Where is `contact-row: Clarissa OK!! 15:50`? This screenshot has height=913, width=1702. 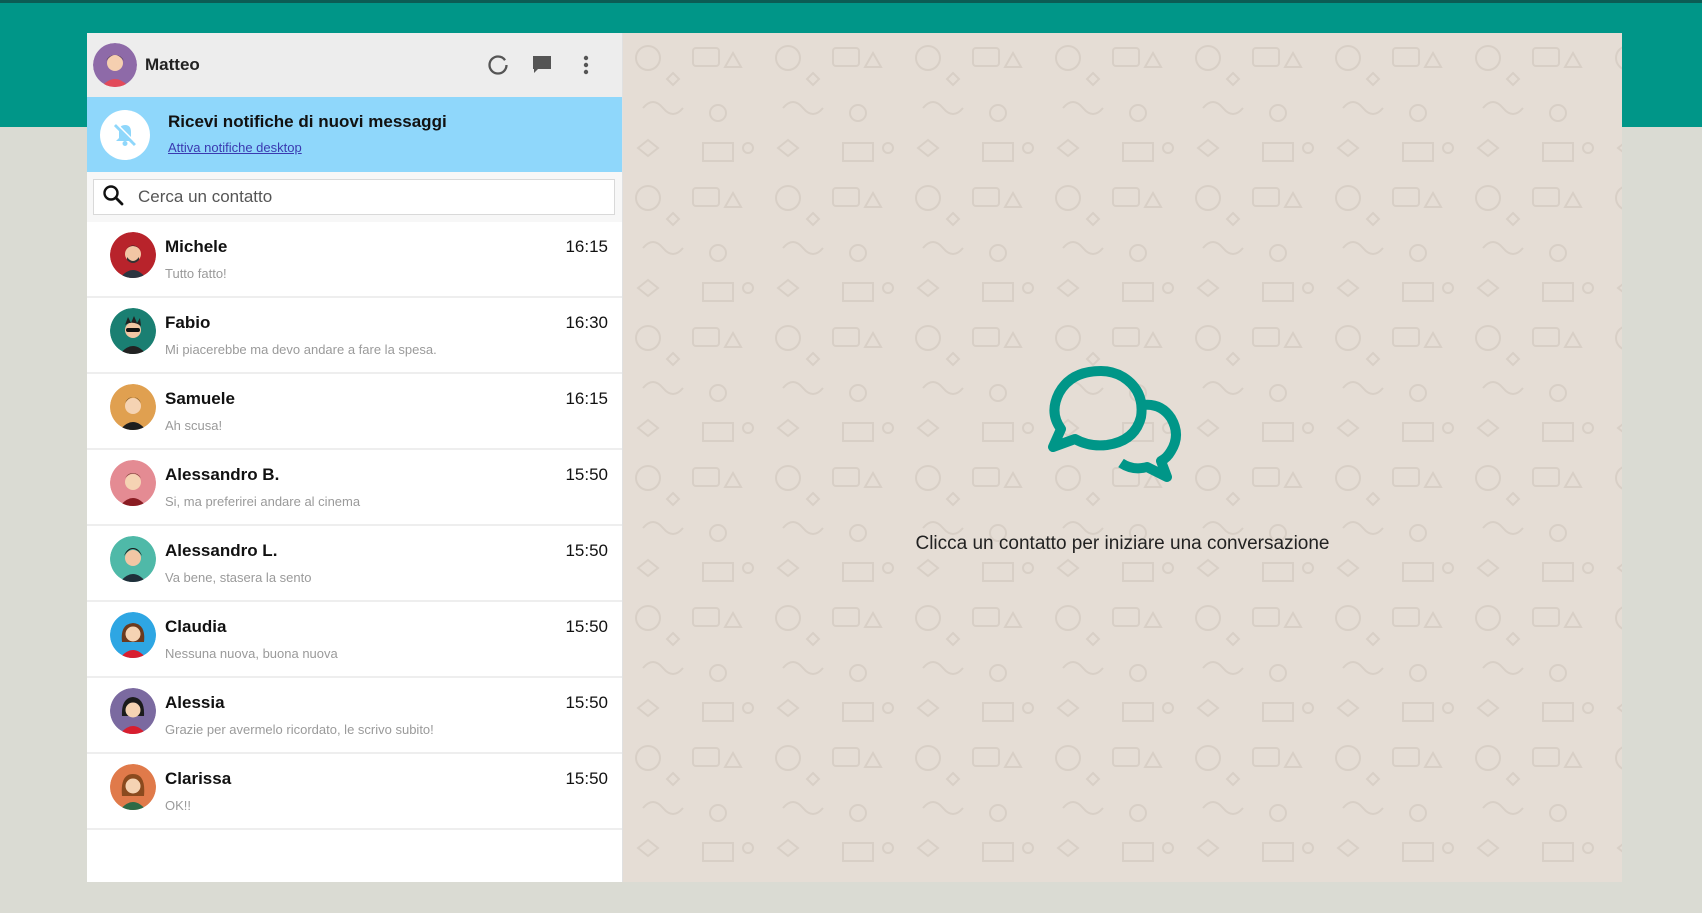
contact-row: Clarissa OK!! 15:50 is located at coordinates (354, 792).